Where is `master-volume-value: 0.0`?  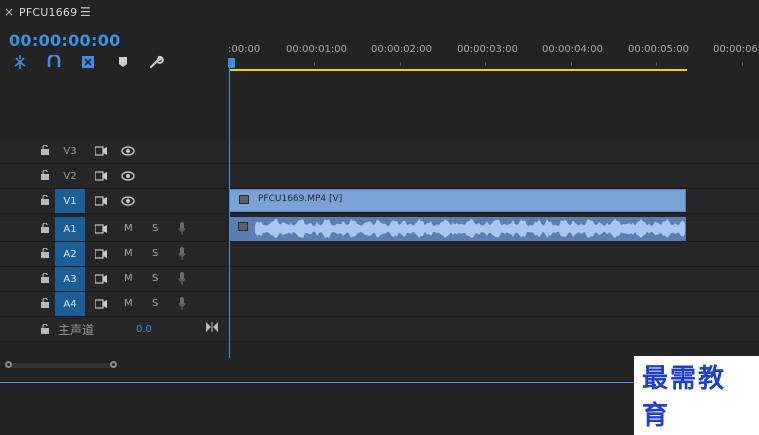
master-volume-value: 0.0 is located at coordinates (144, 329).